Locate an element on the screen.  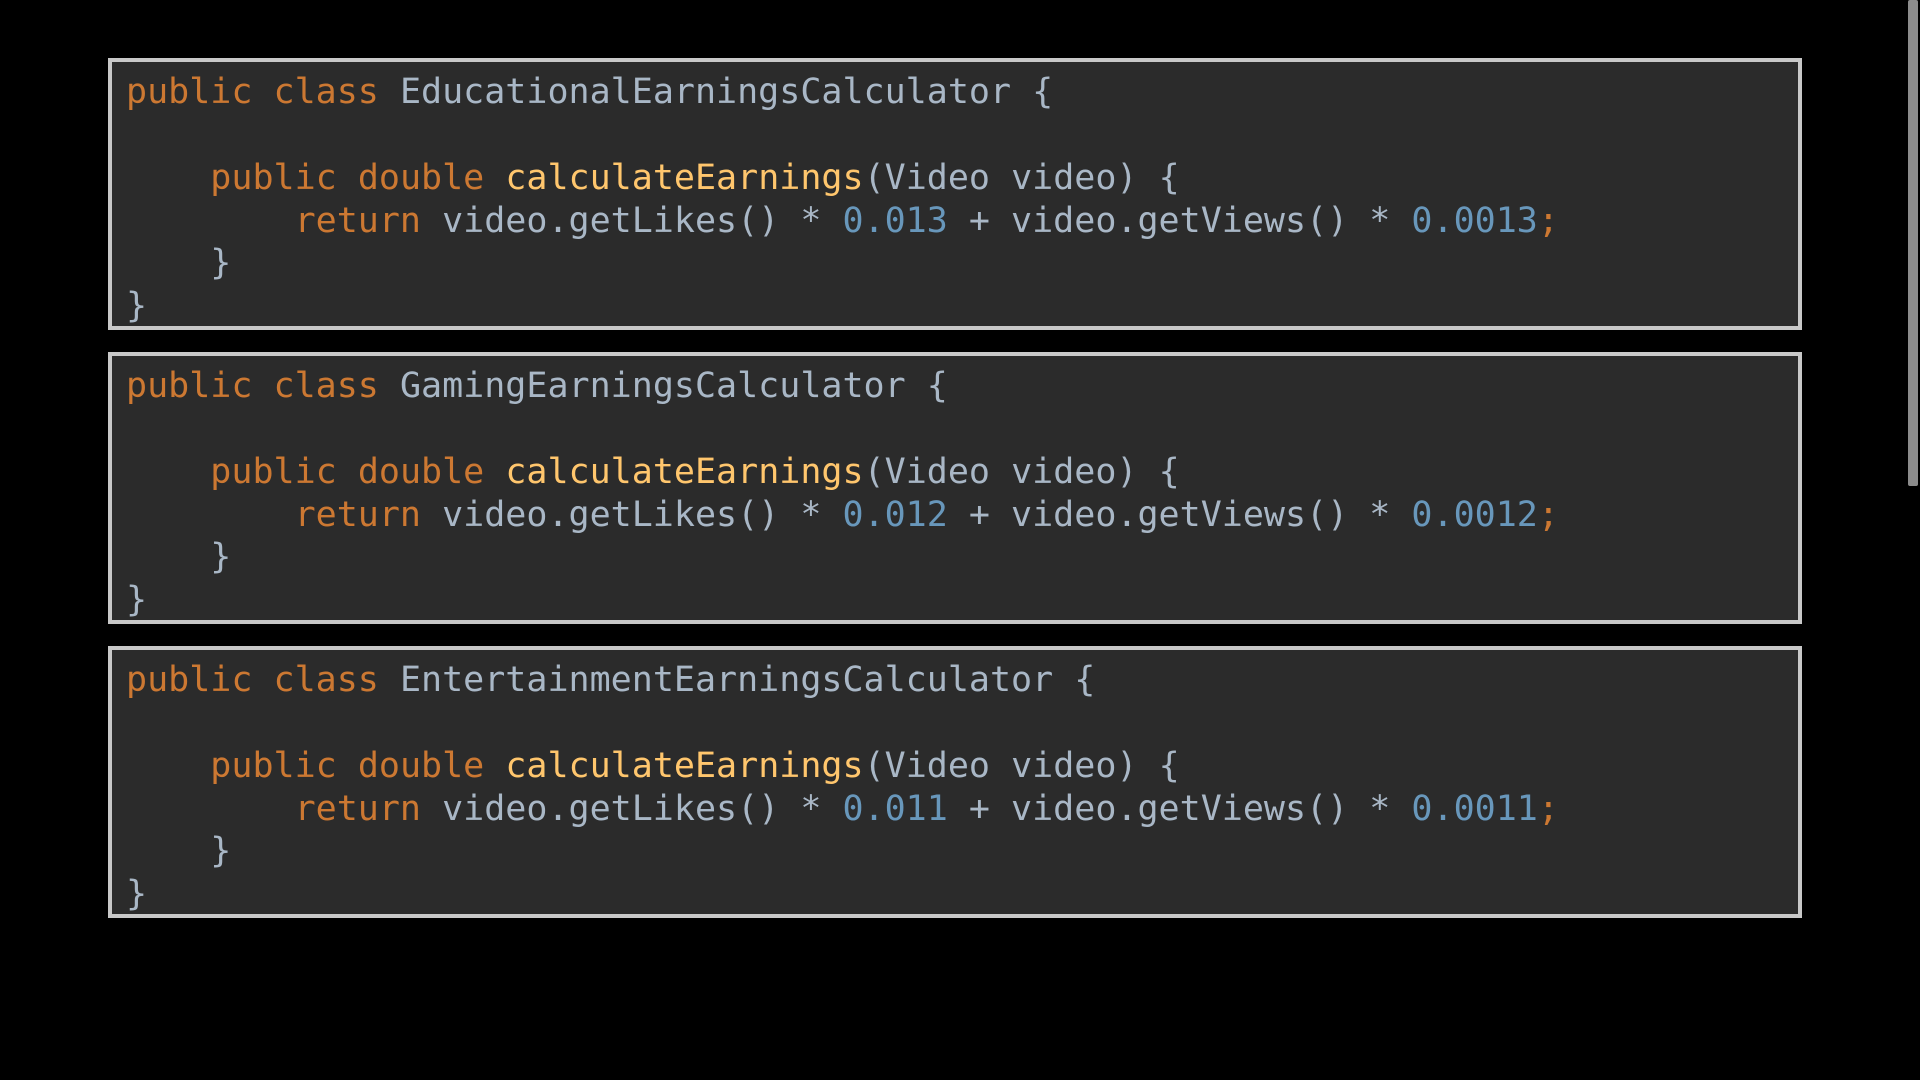
class-declaration-line: public class GamingEarningsCalculator { is located at coordinates (537, 386).